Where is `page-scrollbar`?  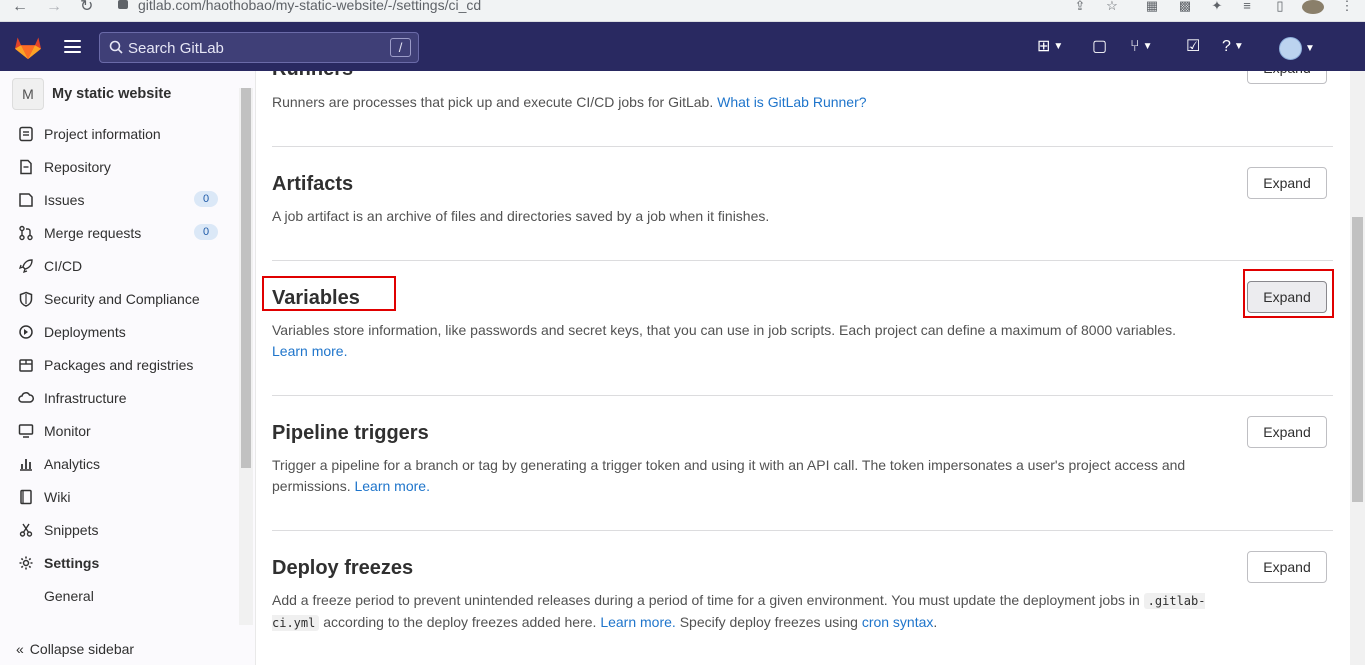 page-scrollbar is located at coordinates (1357, 368).